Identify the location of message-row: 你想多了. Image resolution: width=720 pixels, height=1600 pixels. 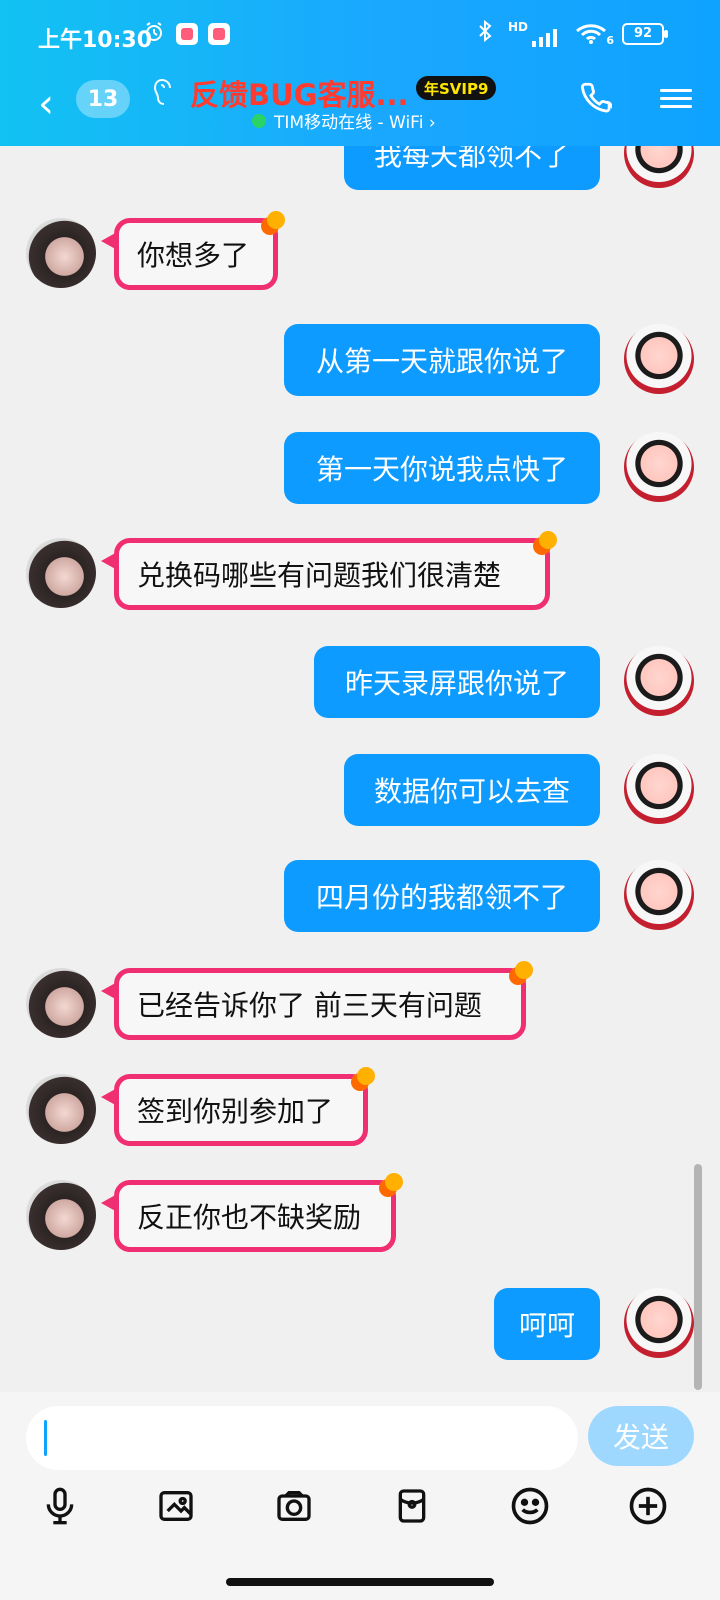
(360, 259).